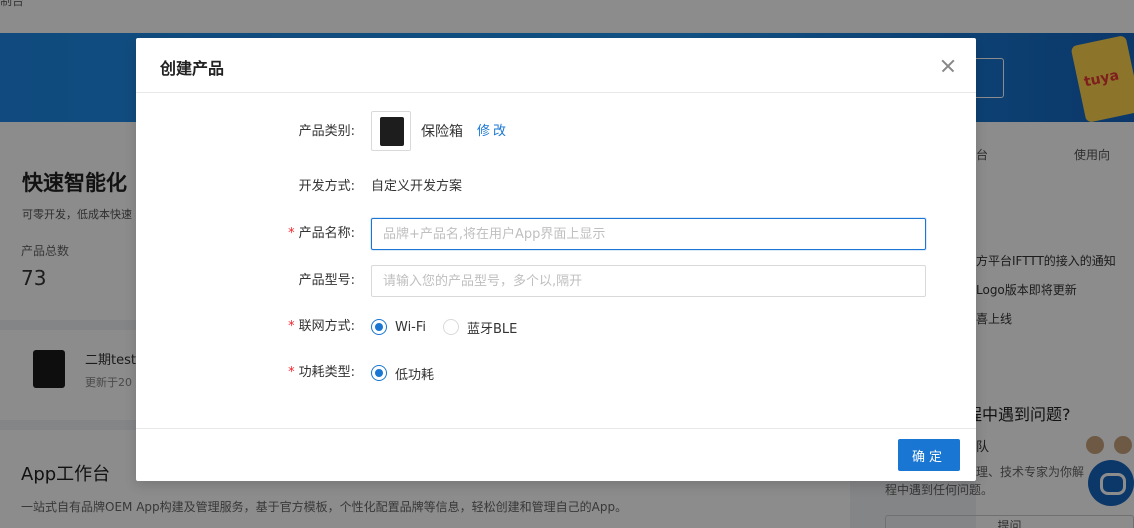  Describe the element at coordinates (556, 131) in the screenshot. I see `category-row: 产品类别: 保险箱 修改` at that location.